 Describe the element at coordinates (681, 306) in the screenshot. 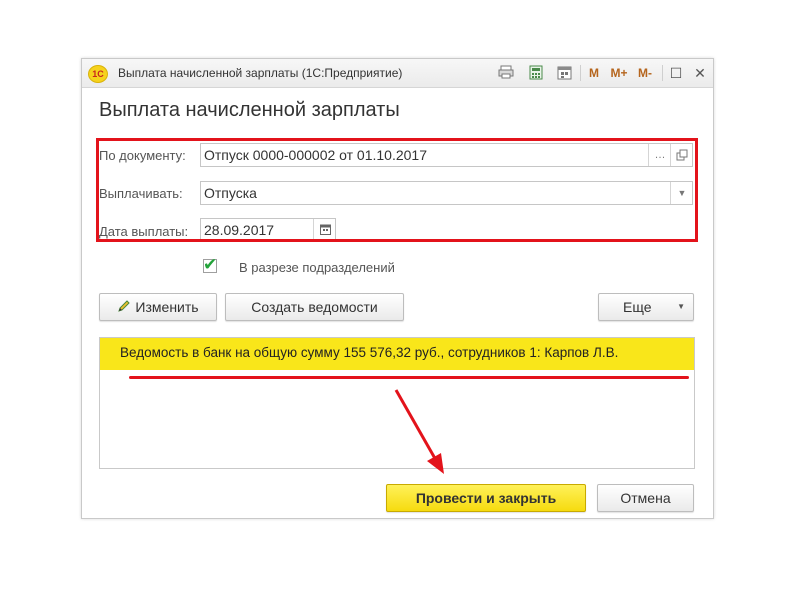

I see `chevron-down-icon: ▼` at that location.